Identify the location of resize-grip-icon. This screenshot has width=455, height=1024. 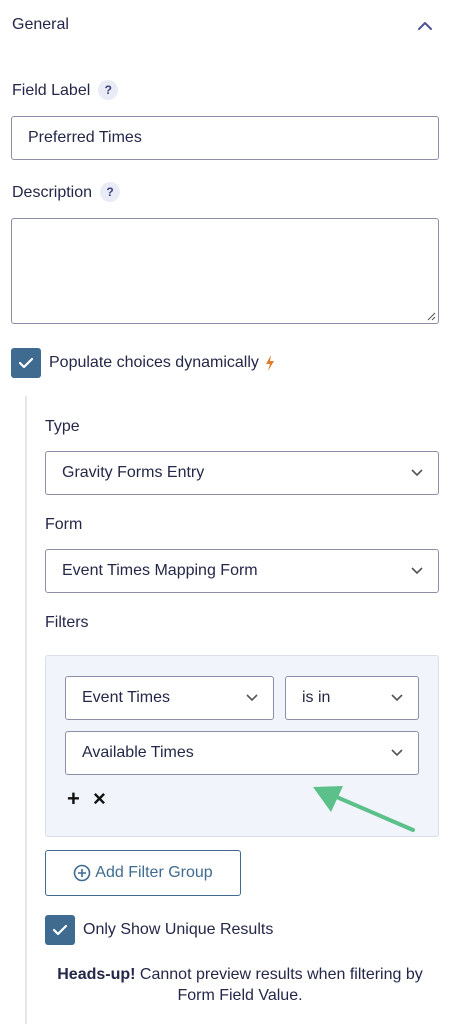
(431, 316).